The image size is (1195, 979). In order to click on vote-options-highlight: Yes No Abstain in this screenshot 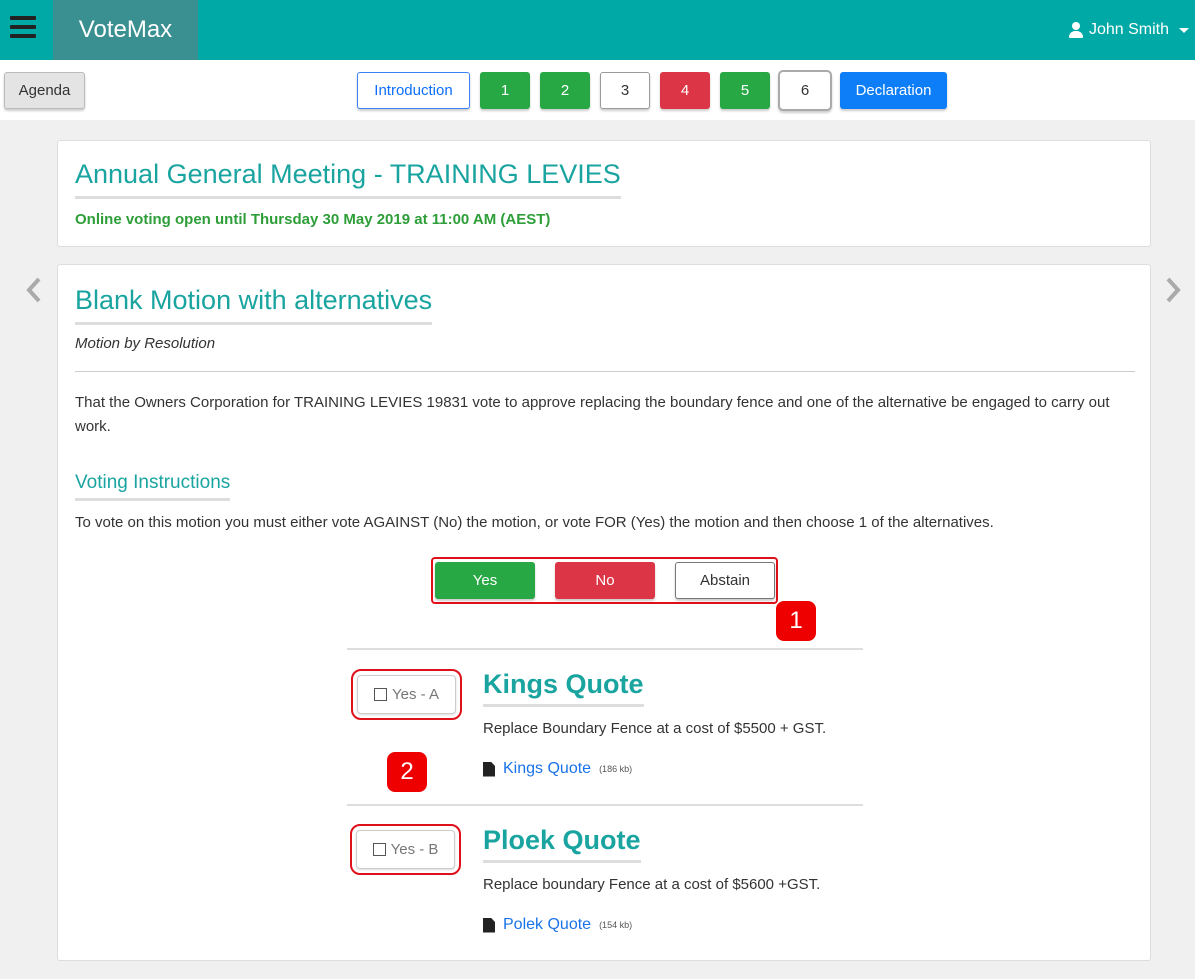, I will do `click(604, 580)`.